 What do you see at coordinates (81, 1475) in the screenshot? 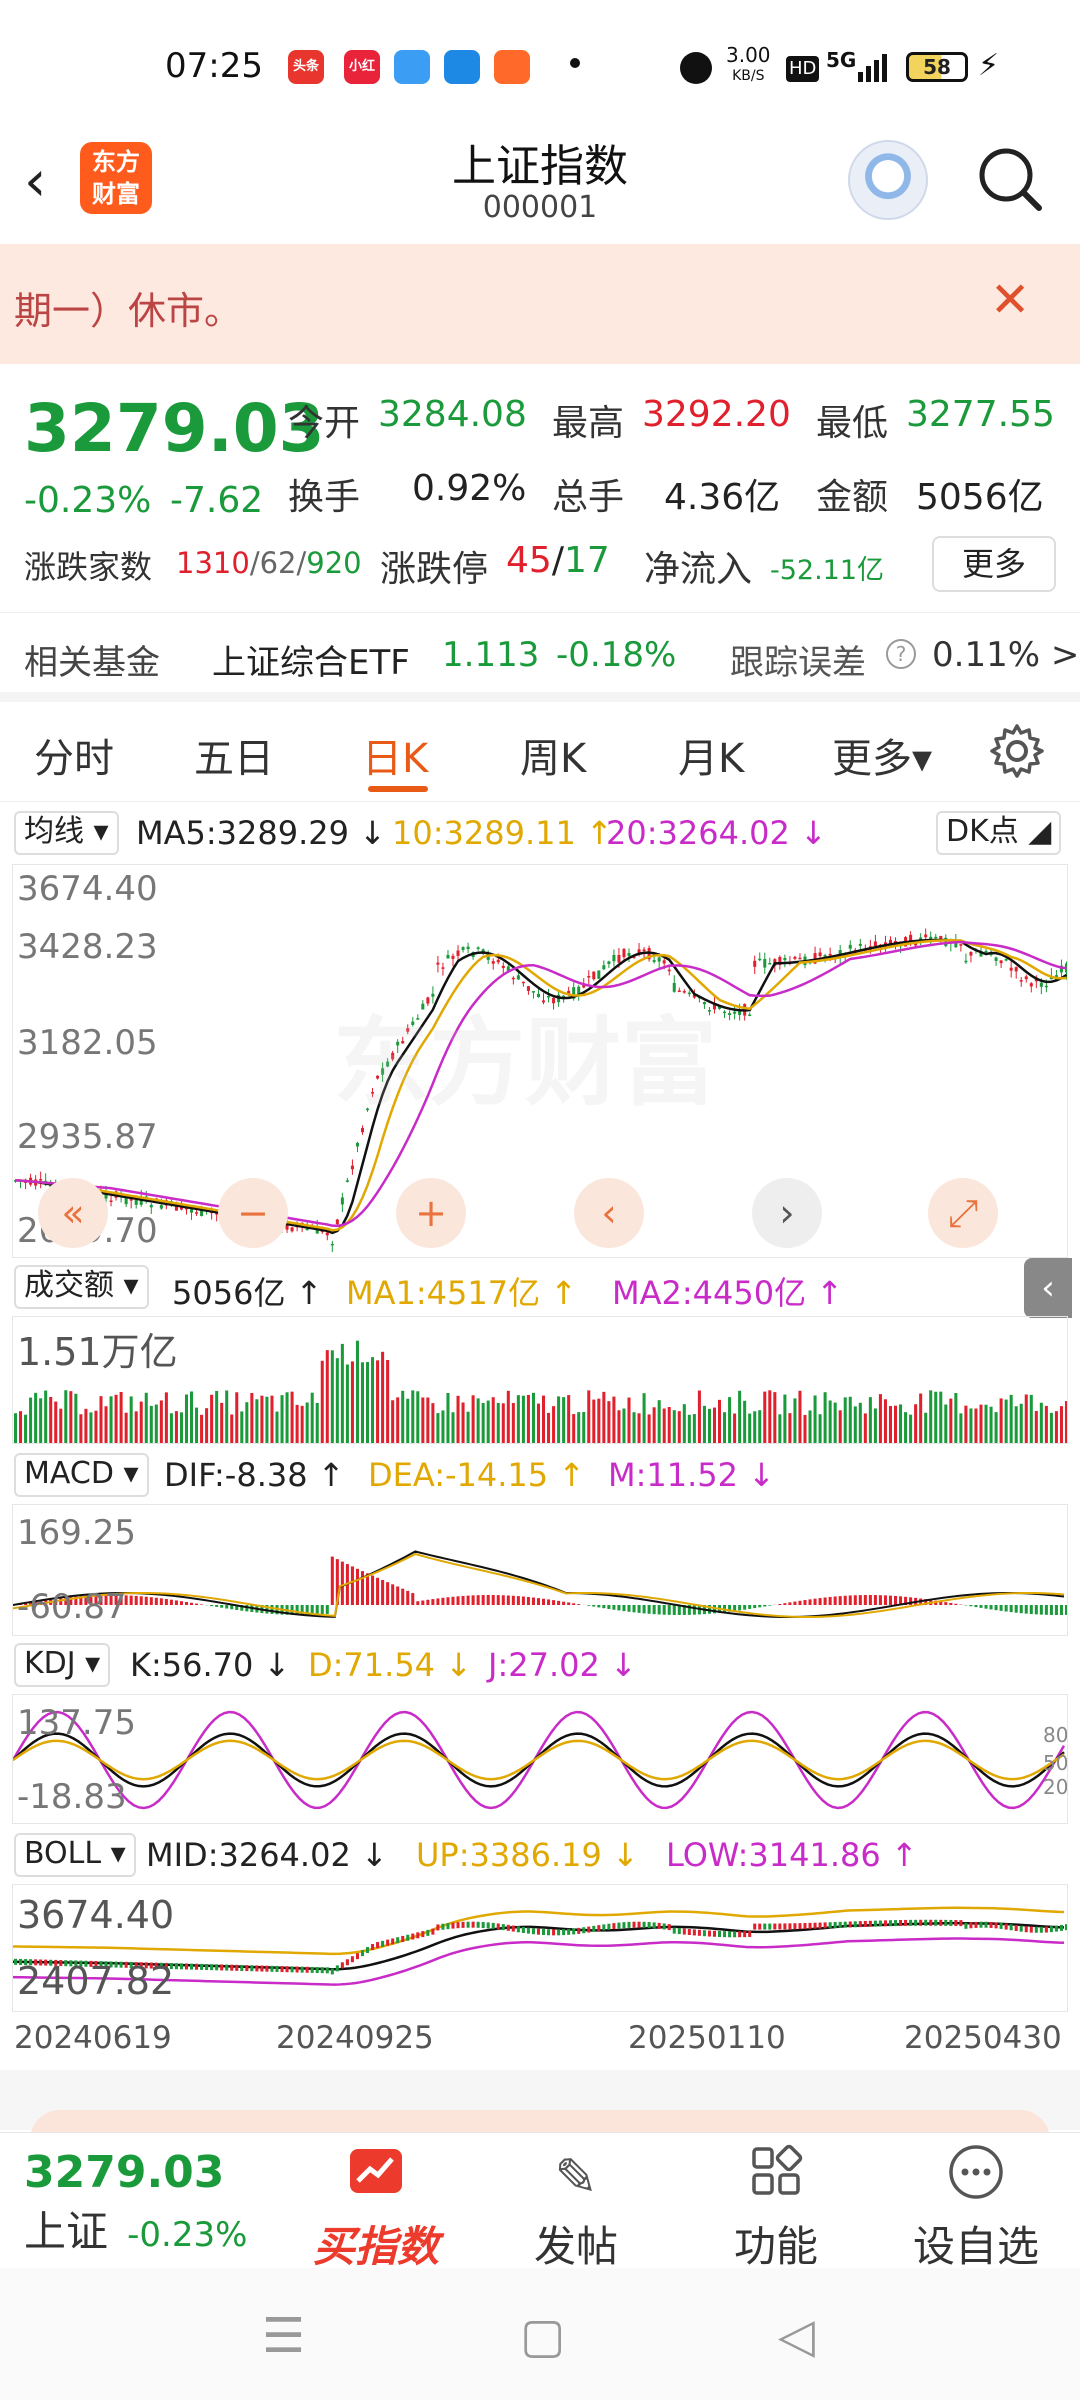
I see `macd-selector: MACD ▾` at bounding box center [81, 1475].